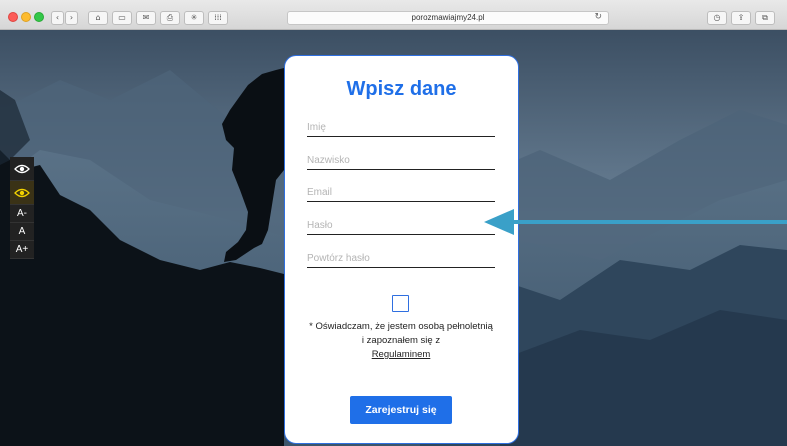  I want to click on reload-icon: ↻, so click(598, 17).